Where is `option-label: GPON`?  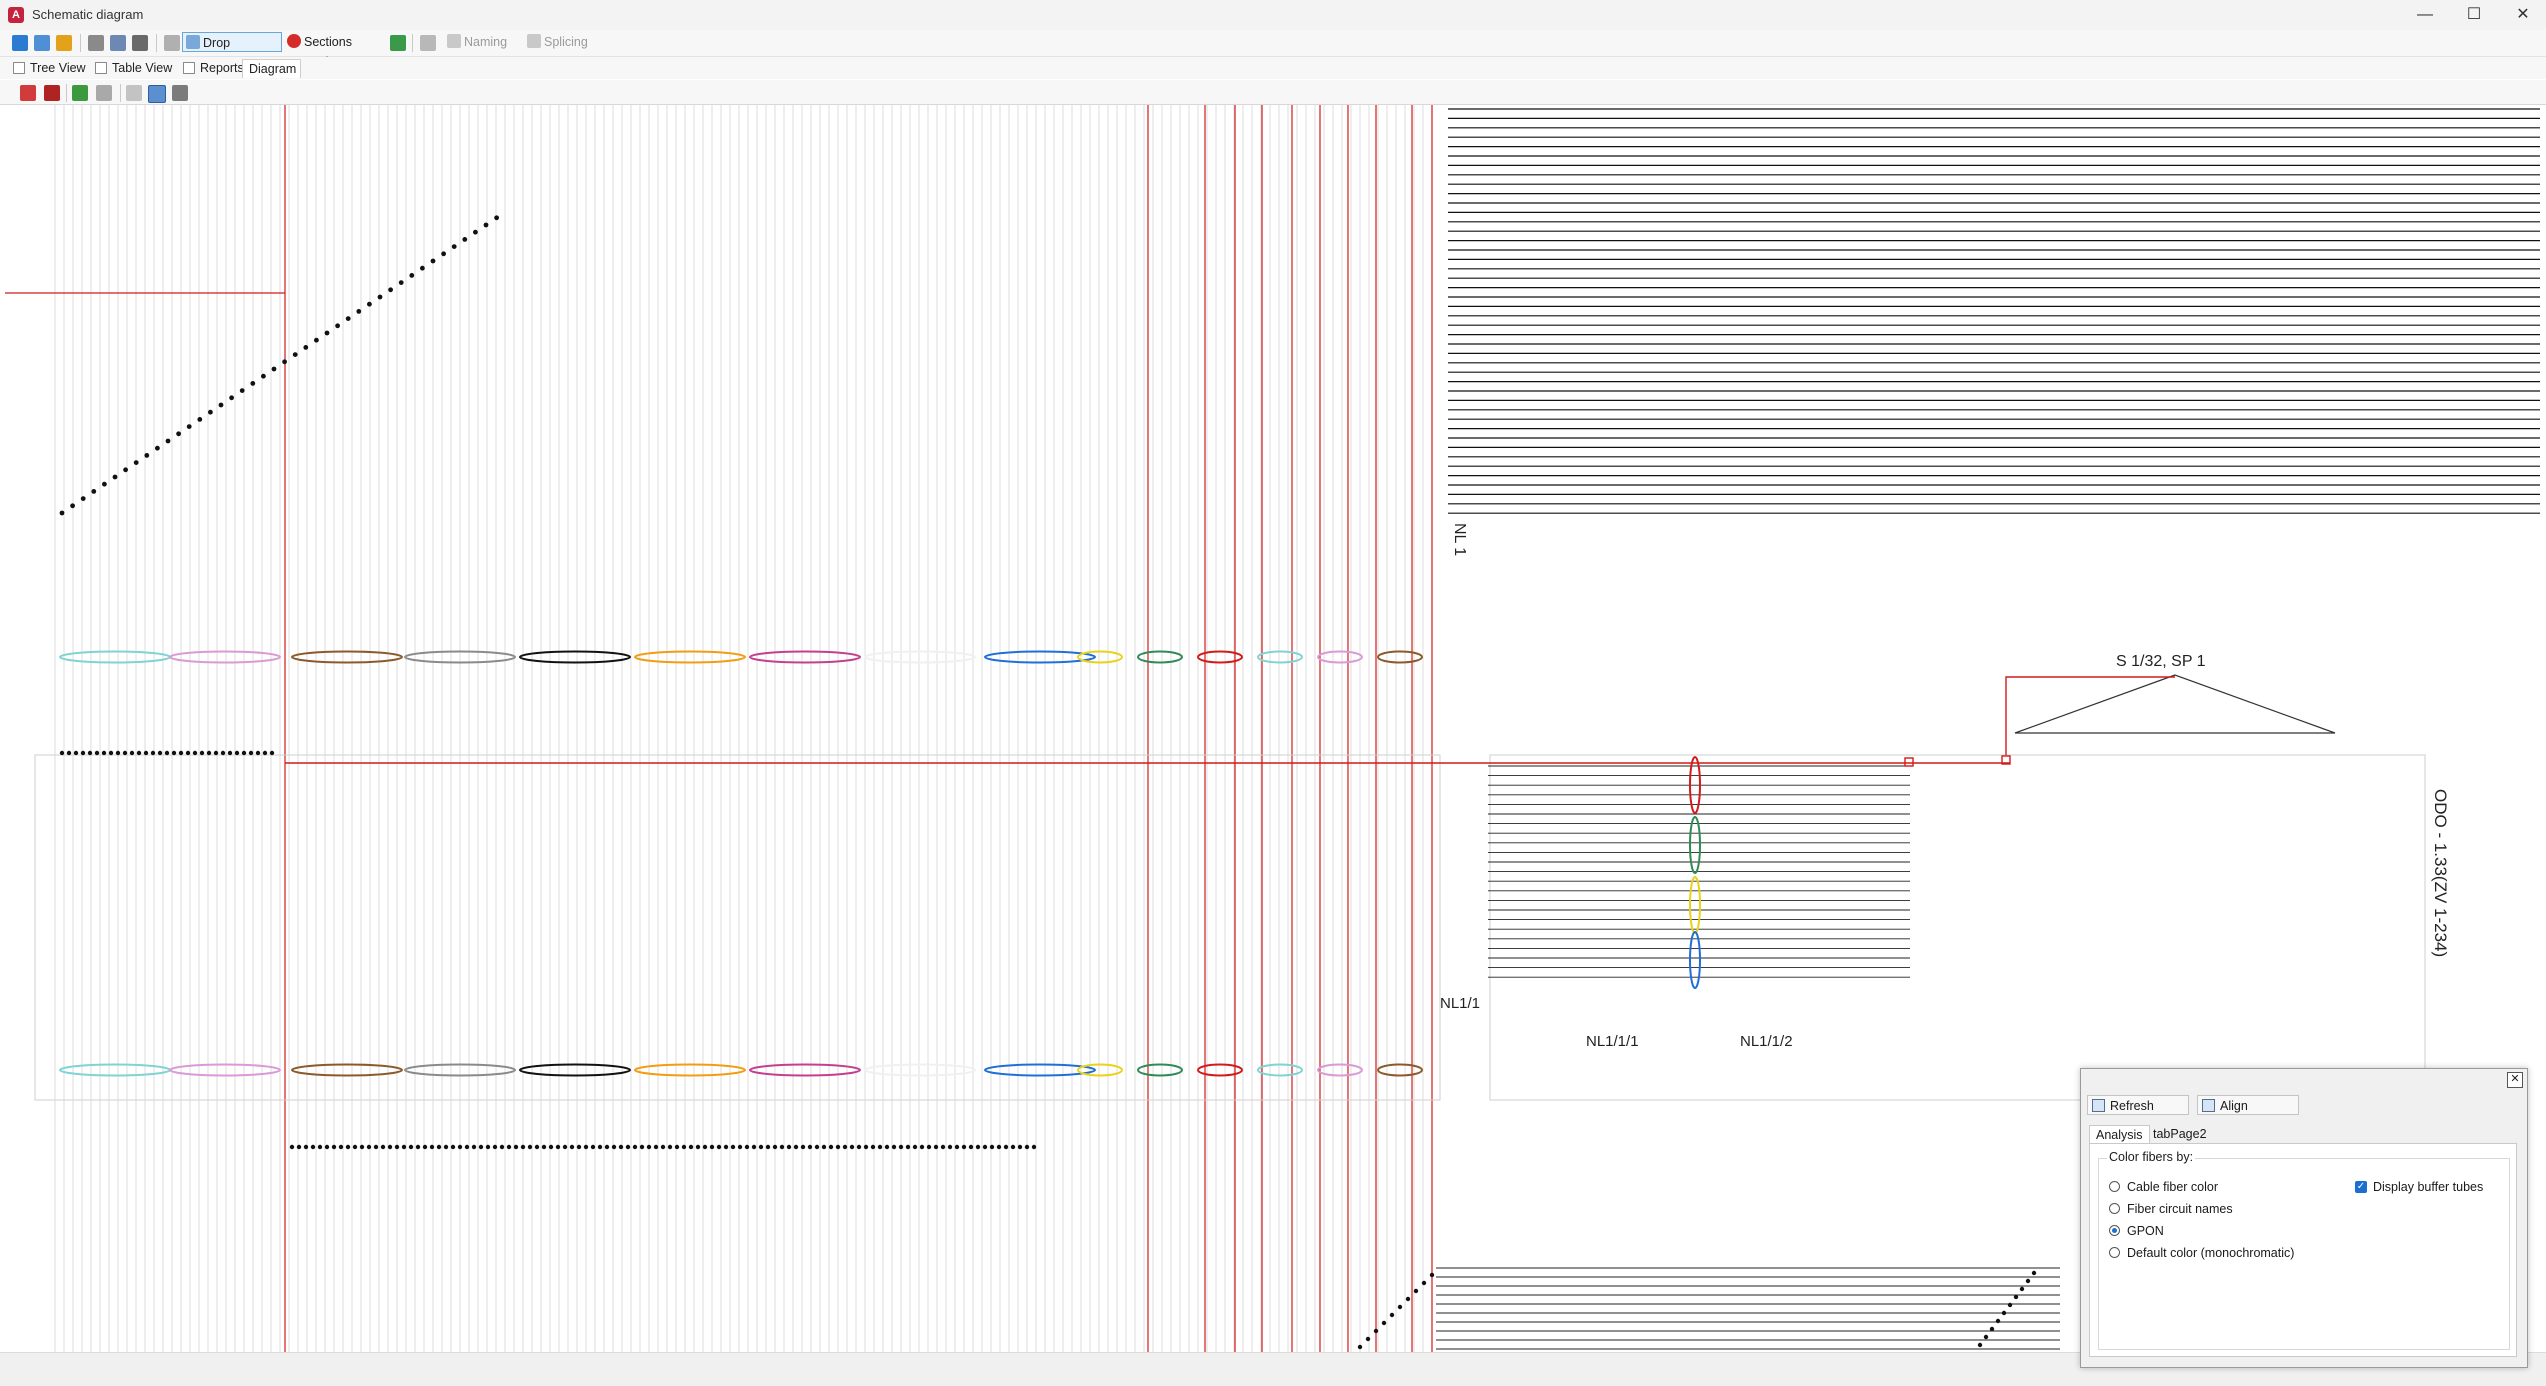
option-label: GPON is located at coordinates (2145, 1231).